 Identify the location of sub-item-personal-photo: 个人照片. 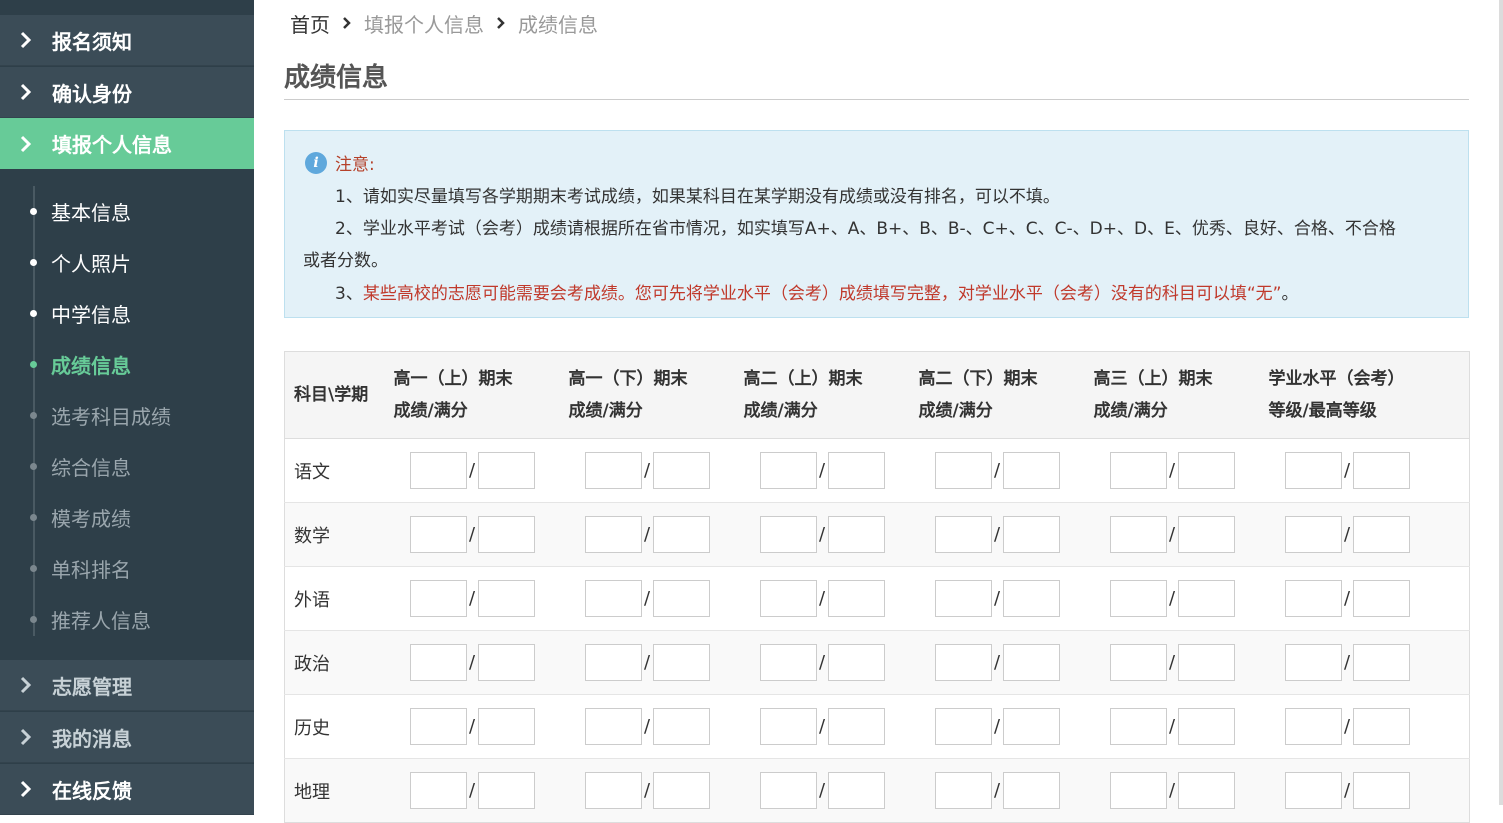
(127, 262).